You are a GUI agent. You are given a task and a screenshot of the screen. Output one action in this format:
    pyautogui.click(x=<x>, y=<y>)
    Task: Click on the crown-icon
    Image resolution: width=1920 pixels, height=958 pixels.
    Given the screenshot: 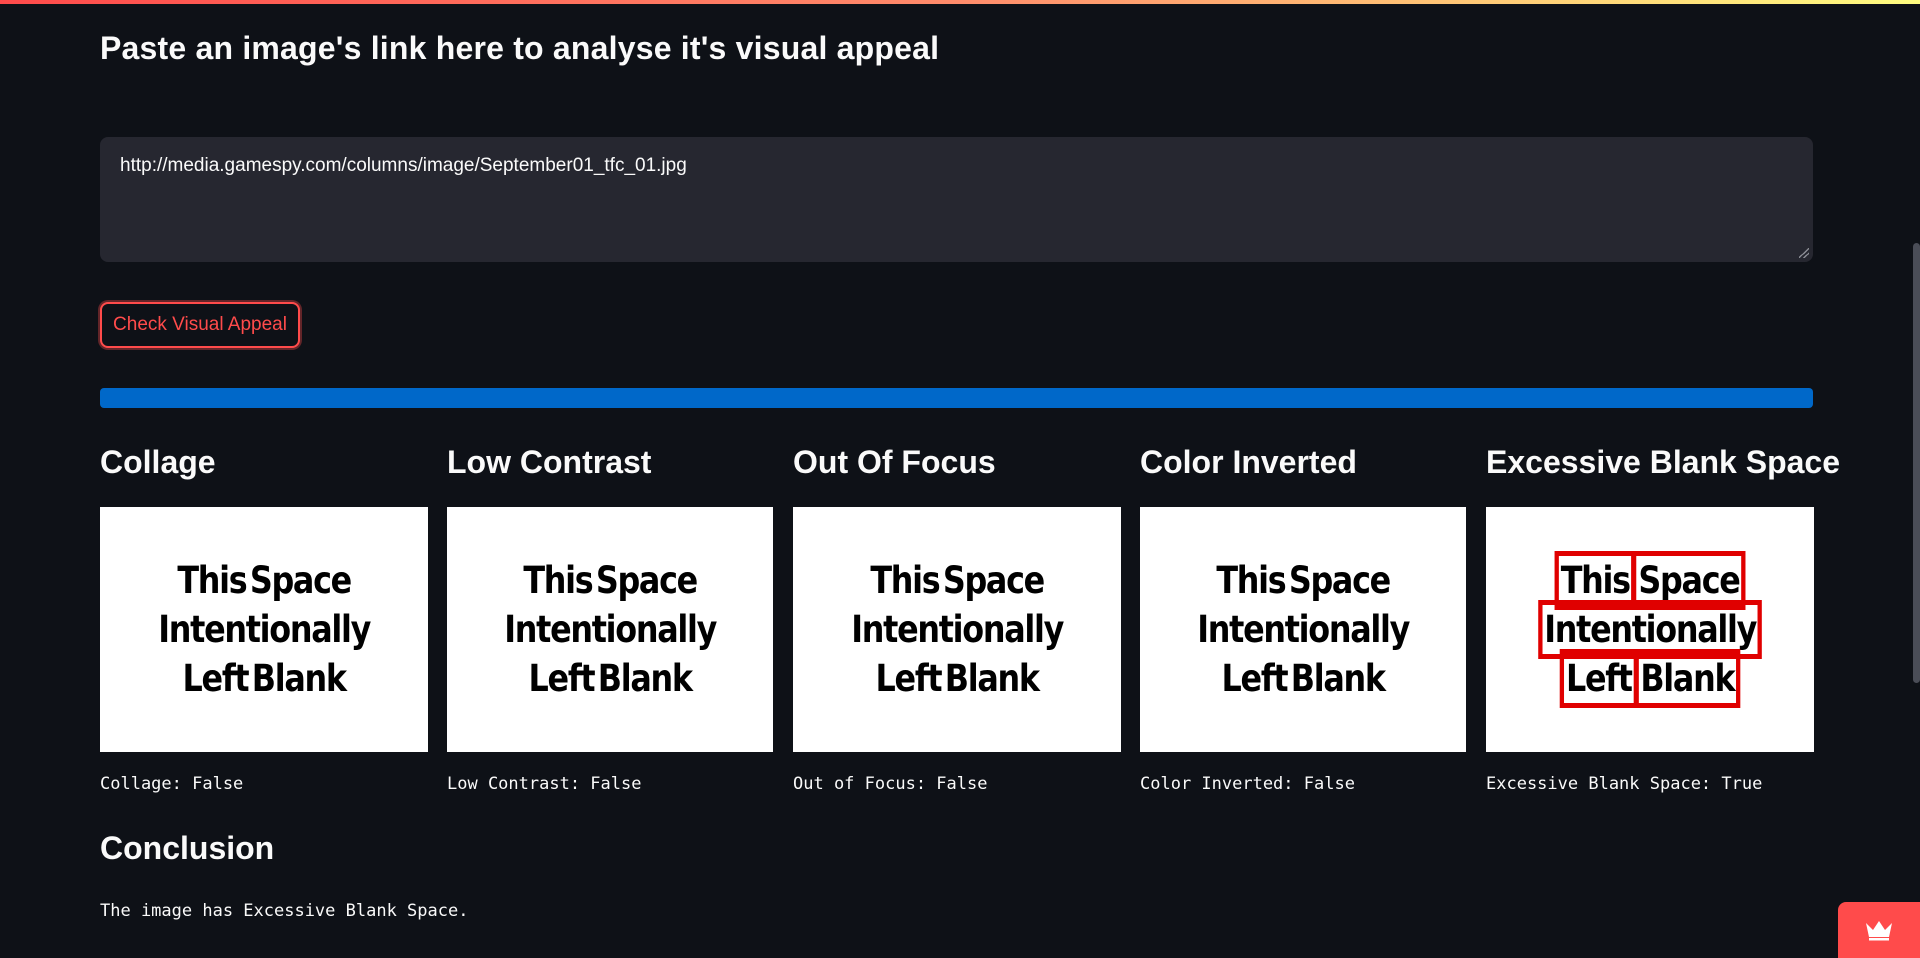 What is the action you would take?
    pyautogui.click(x=1879, y=931)
    